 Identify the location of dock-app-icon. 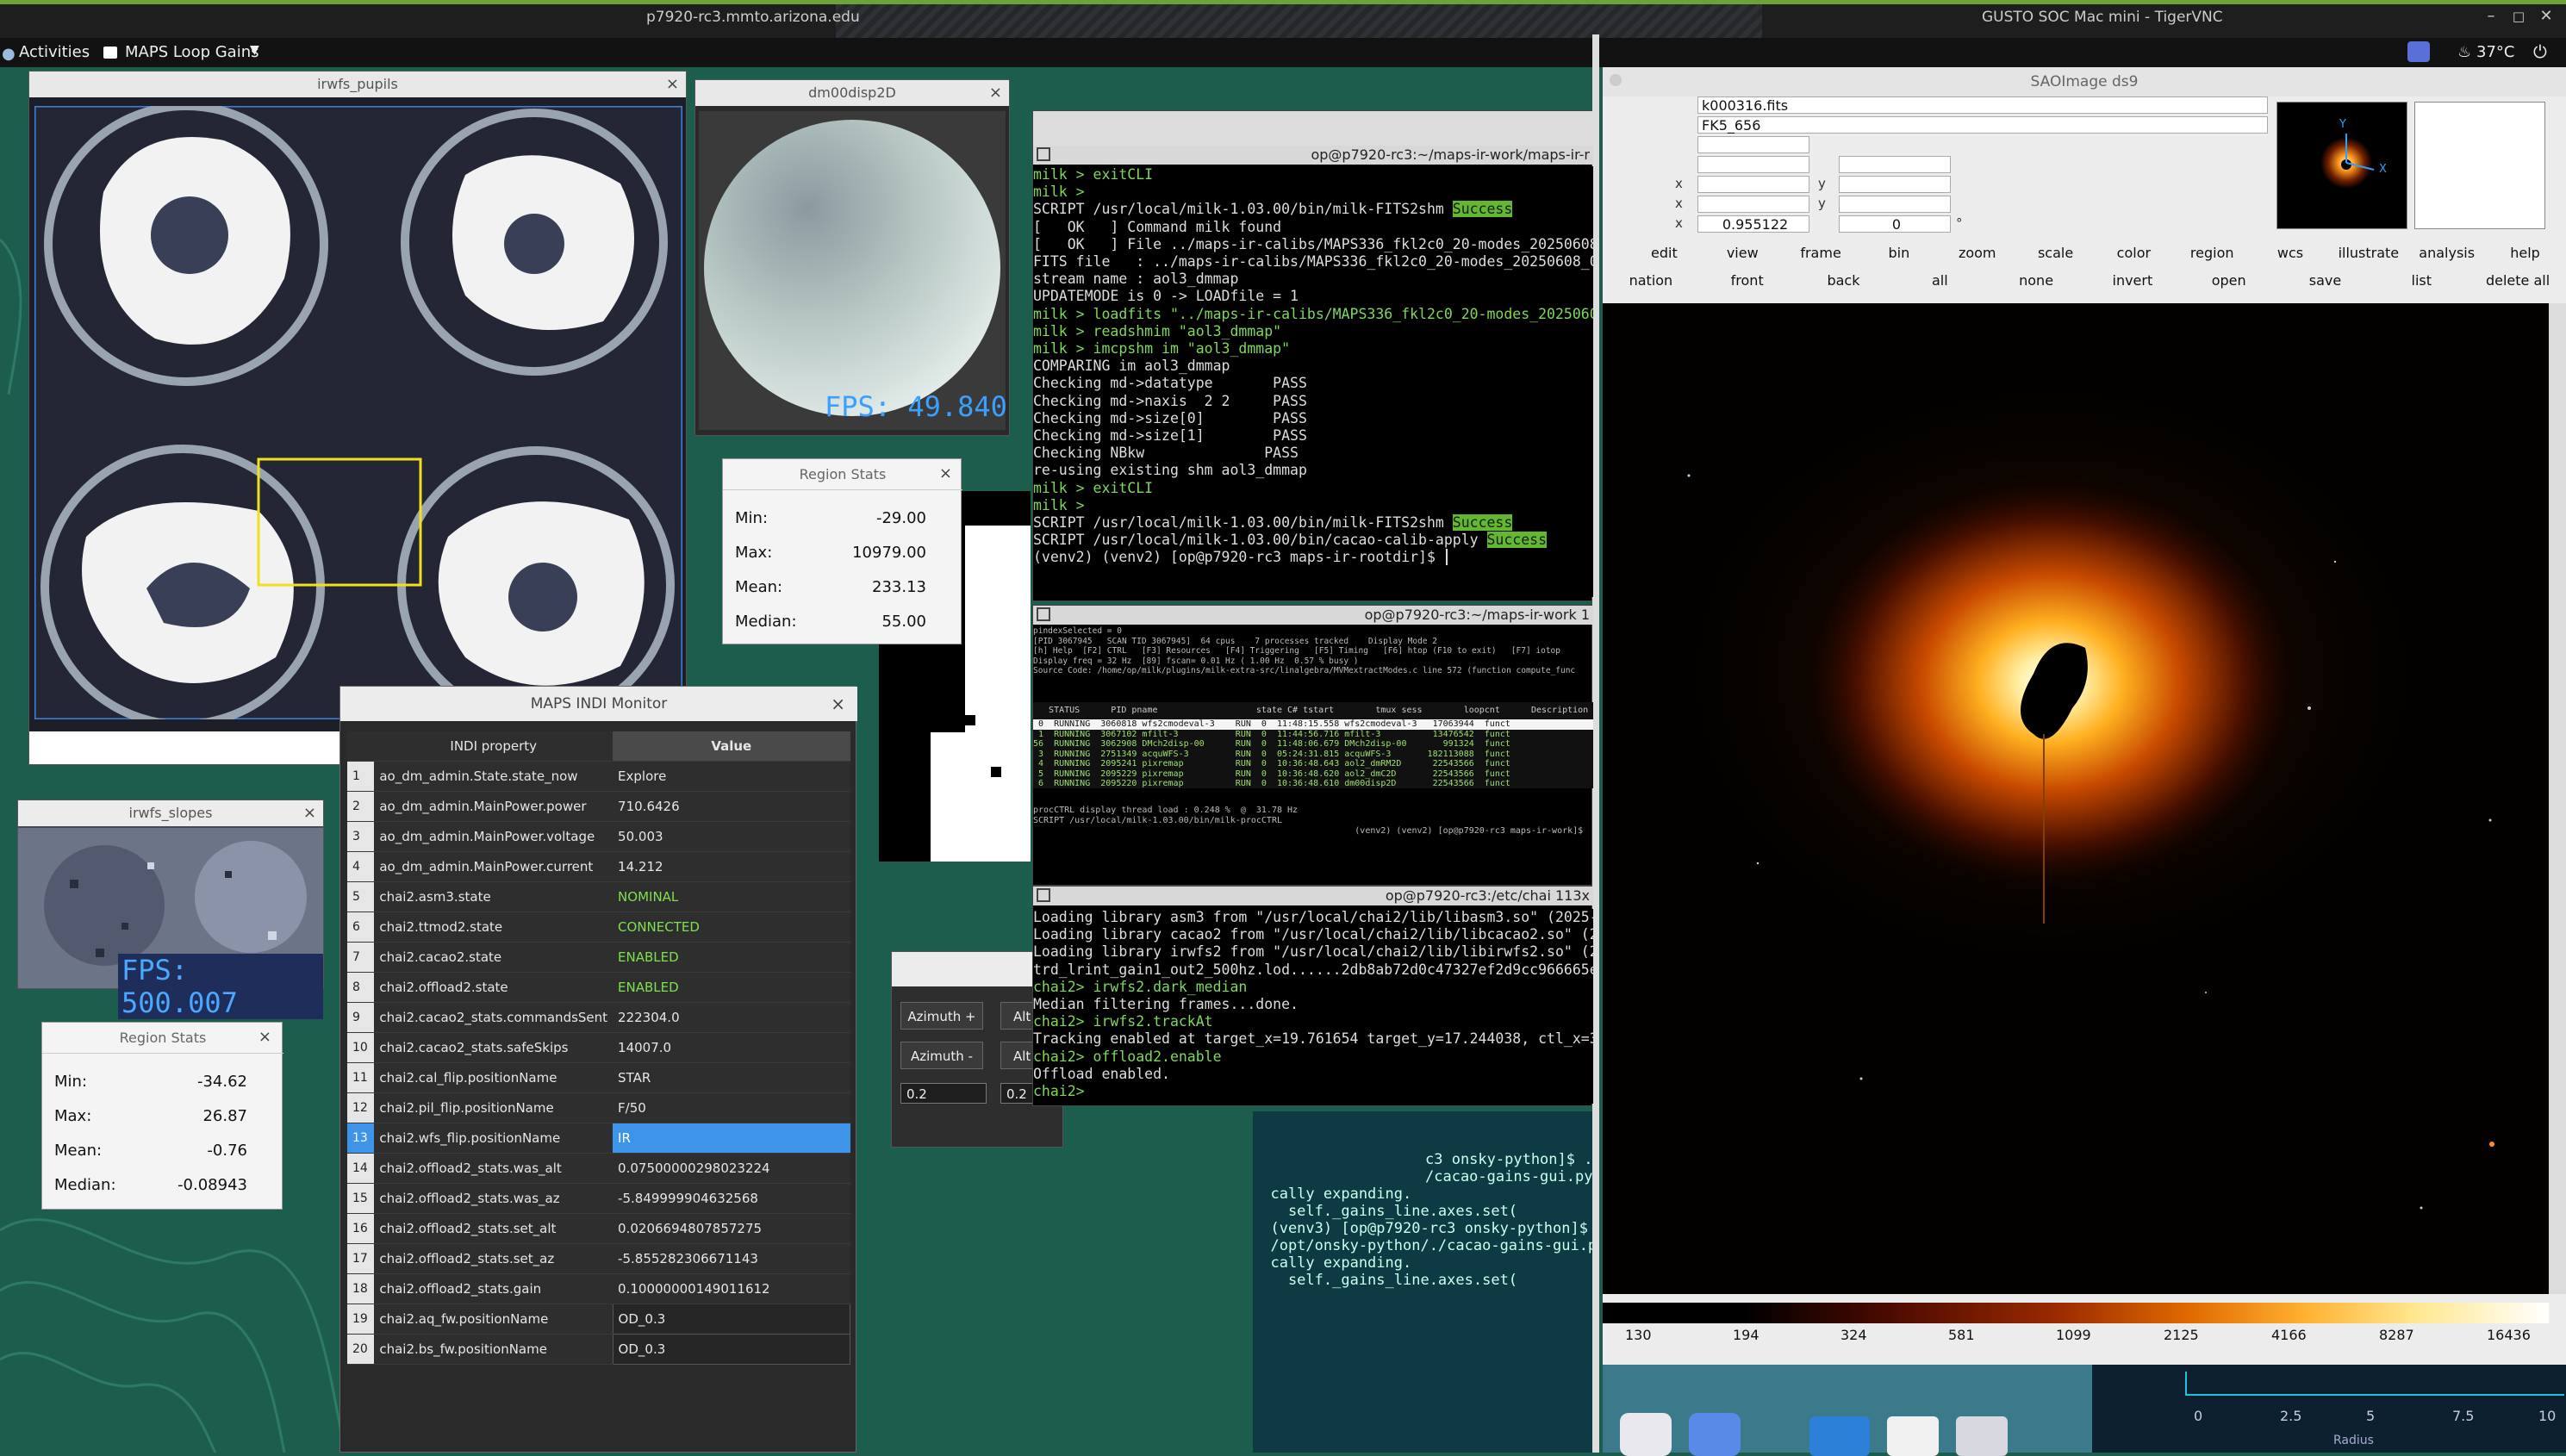
(1646, 1434).